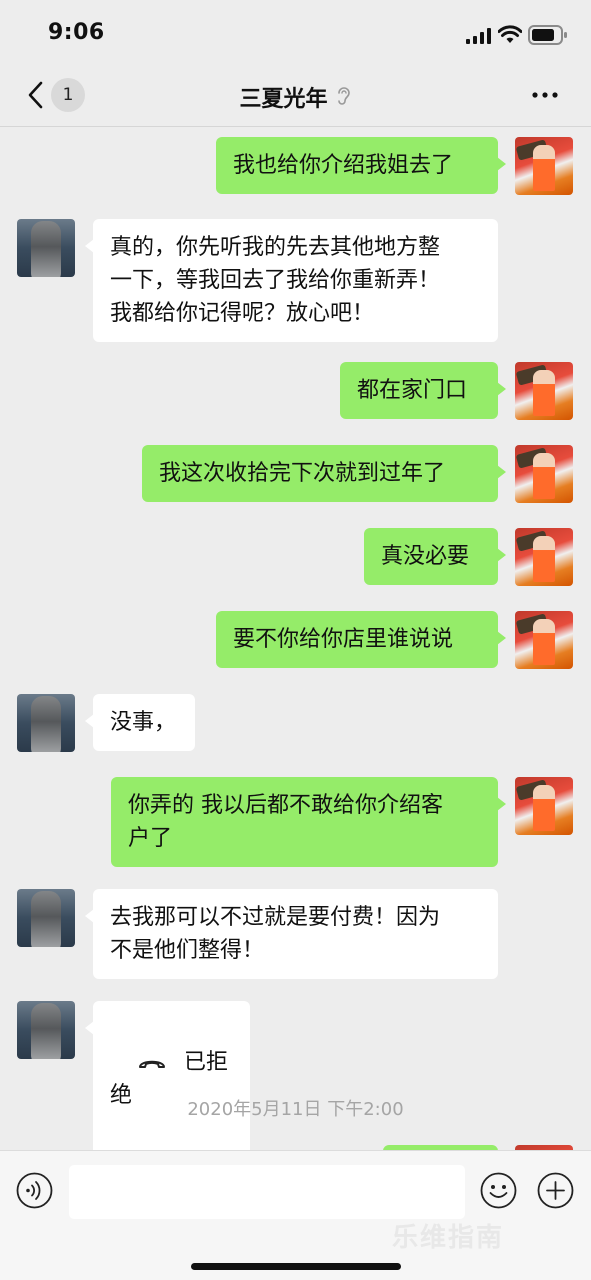  Describe the element at coordinates (283, 99) in the screenshot. I see `chat-title: 三夏光年` at that location.